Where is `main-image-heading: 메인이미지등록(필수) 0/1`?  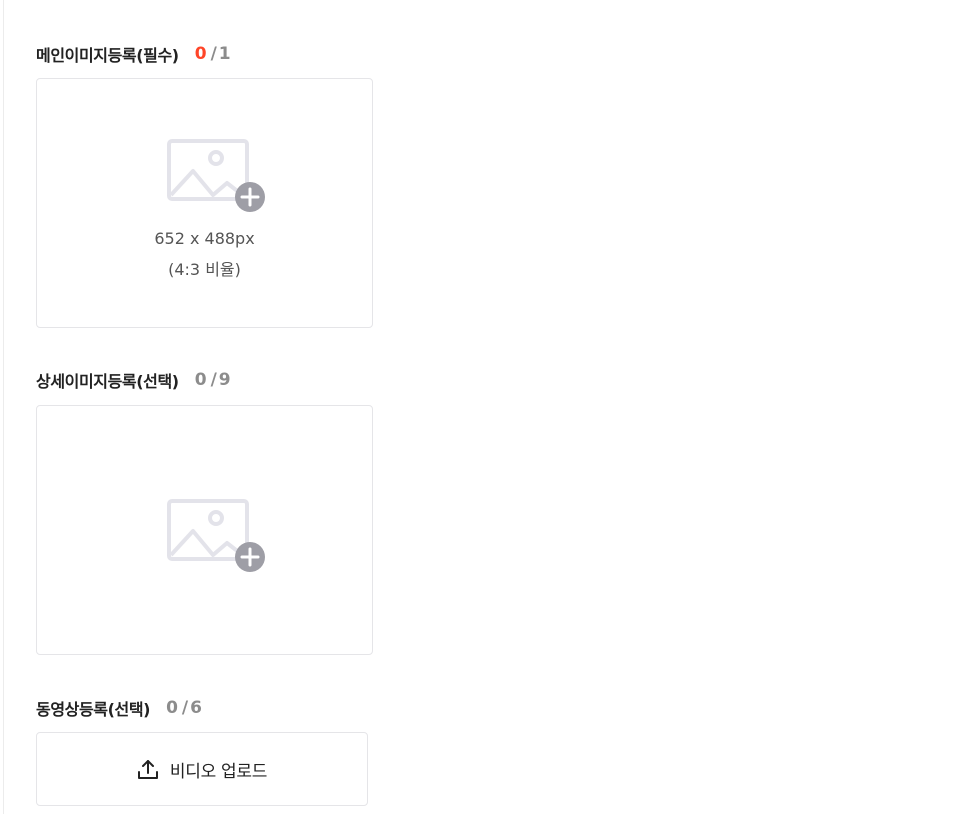
main-image-heading: 메인이미지등록(필수) 0/1 is located at coordinates (133, 54).